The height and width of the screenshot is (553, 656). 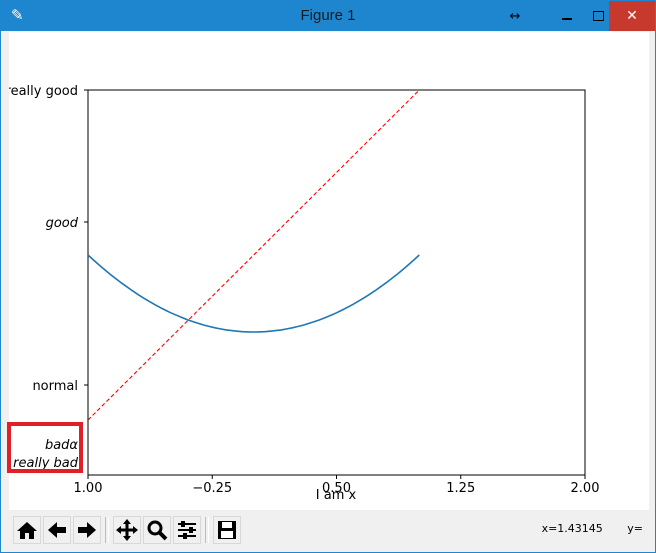 I want to click on close-button: ✕, so click(x=632, y=16).